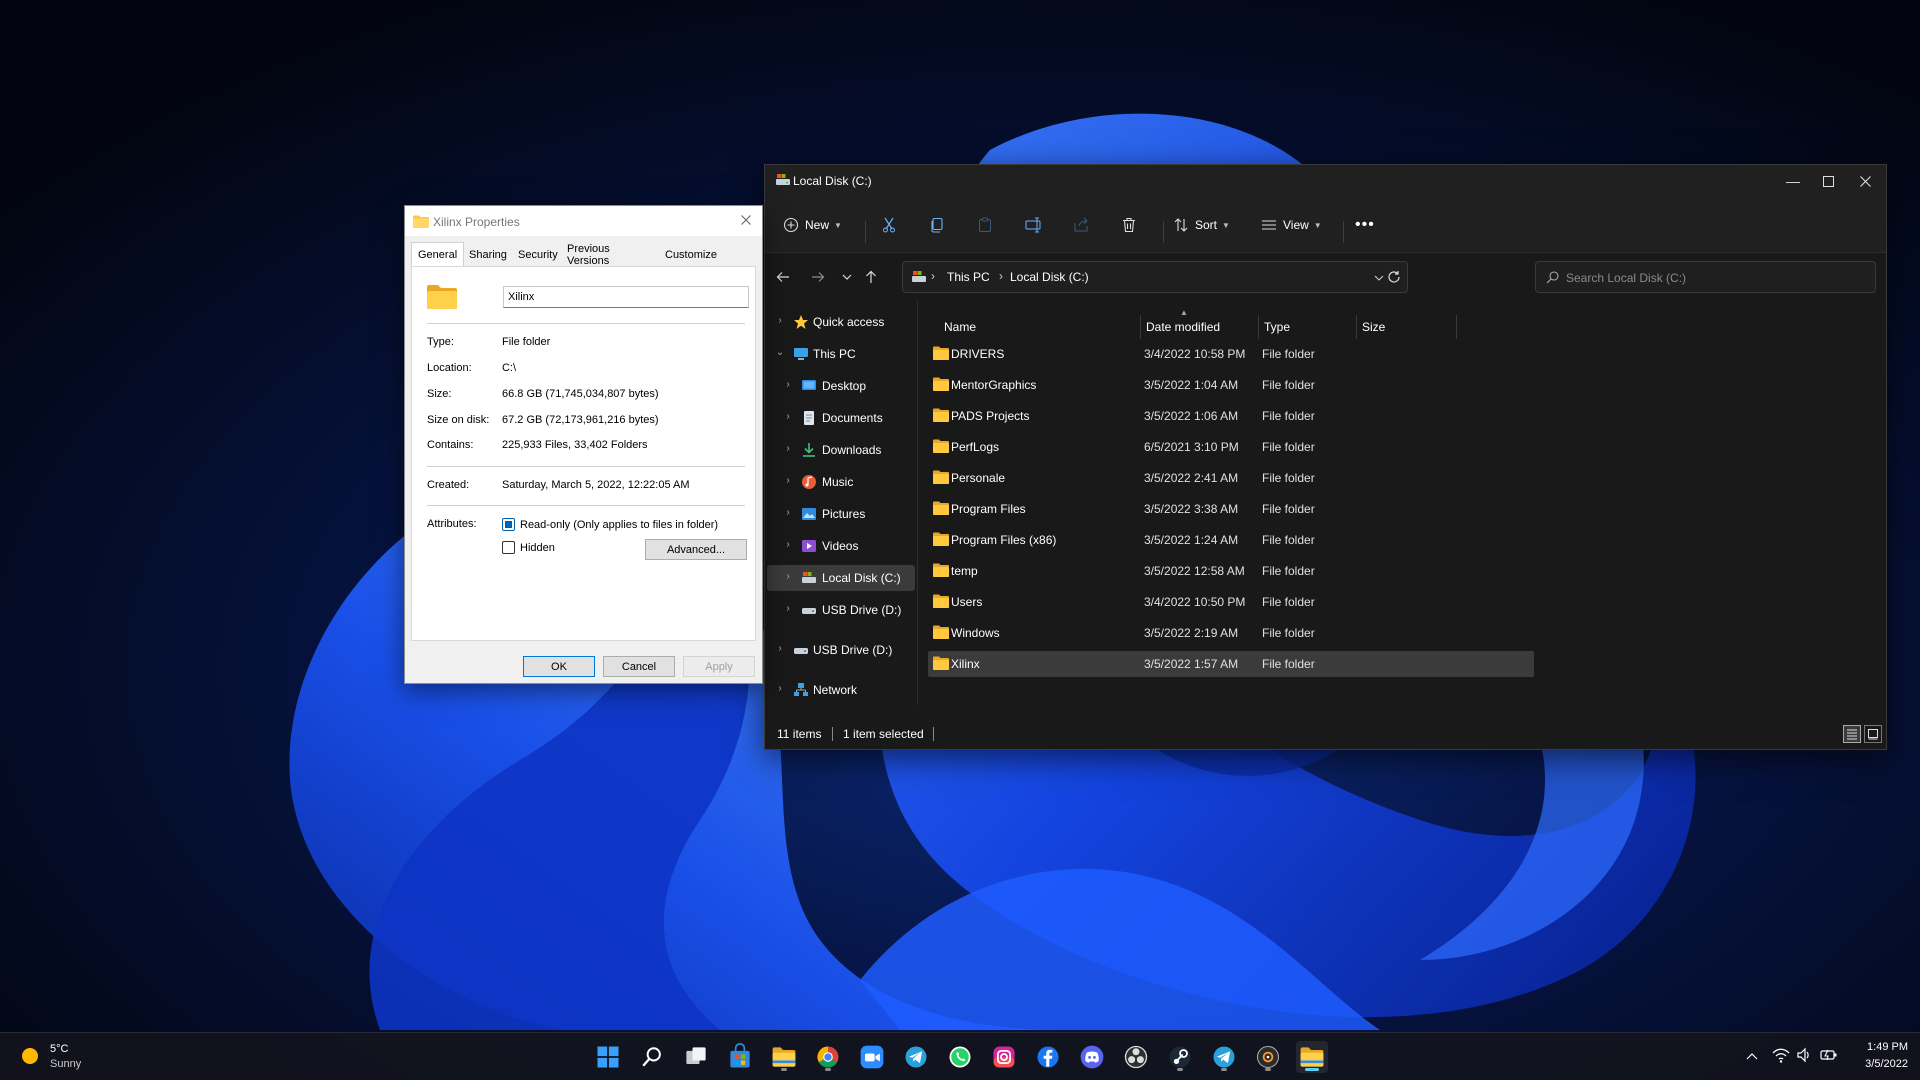 This screenshot has width=1920, height=1080. Describe the element at coordinates (1231, 478) in the screenshot. I see `file-row: Personale 3/5/2022 2:41 AM File folder` at that location.